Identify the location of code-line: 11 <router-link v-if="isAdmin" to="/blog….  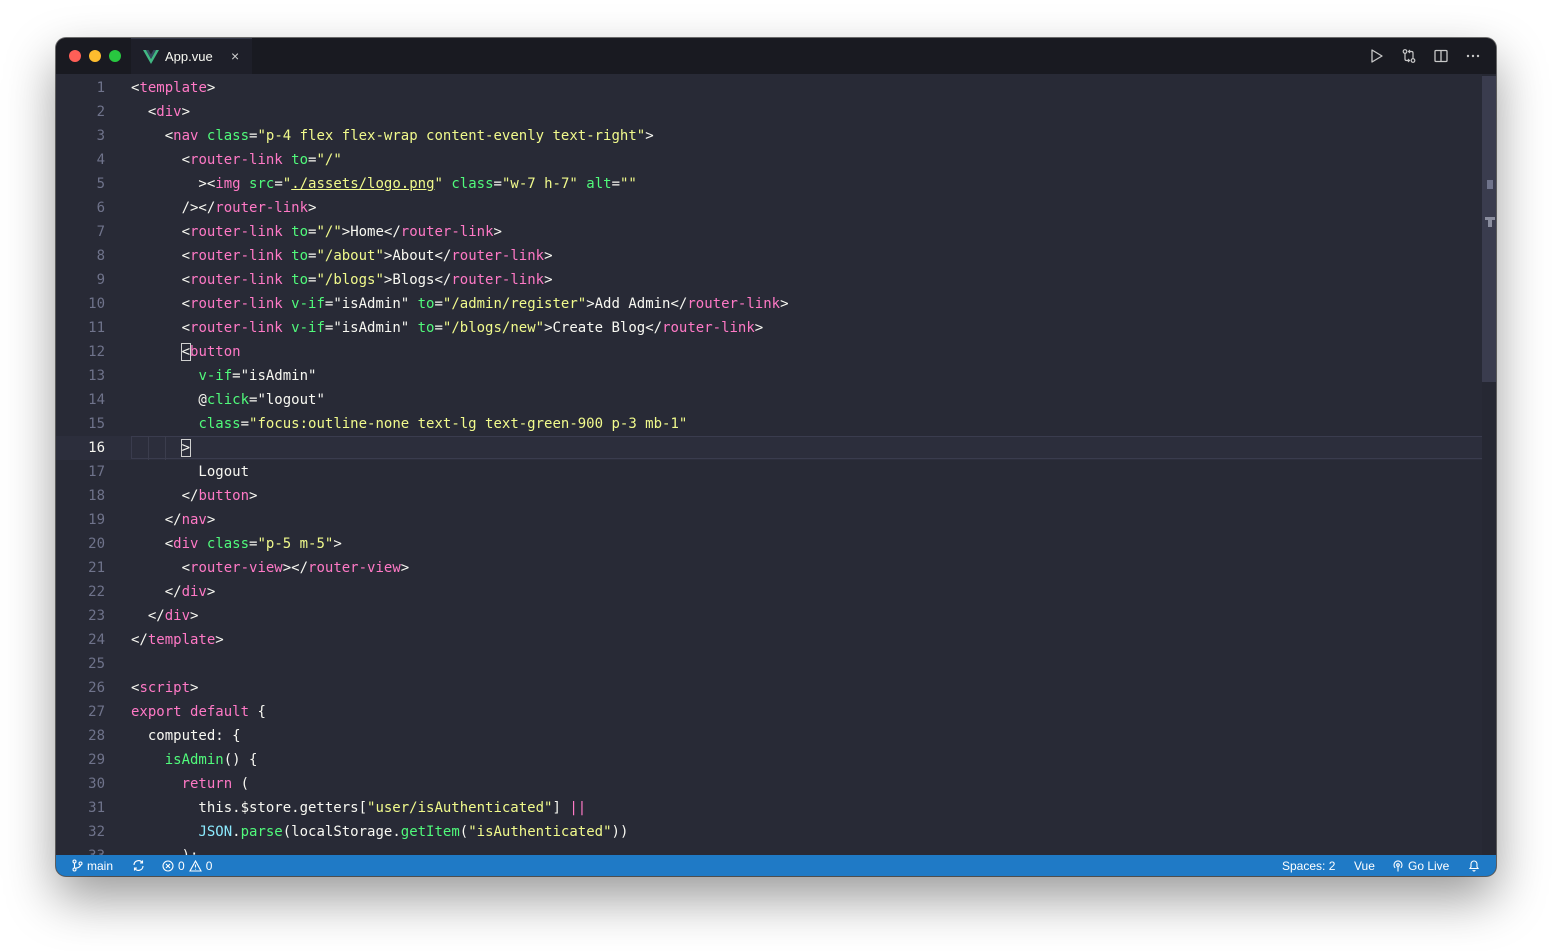
(776, 328).